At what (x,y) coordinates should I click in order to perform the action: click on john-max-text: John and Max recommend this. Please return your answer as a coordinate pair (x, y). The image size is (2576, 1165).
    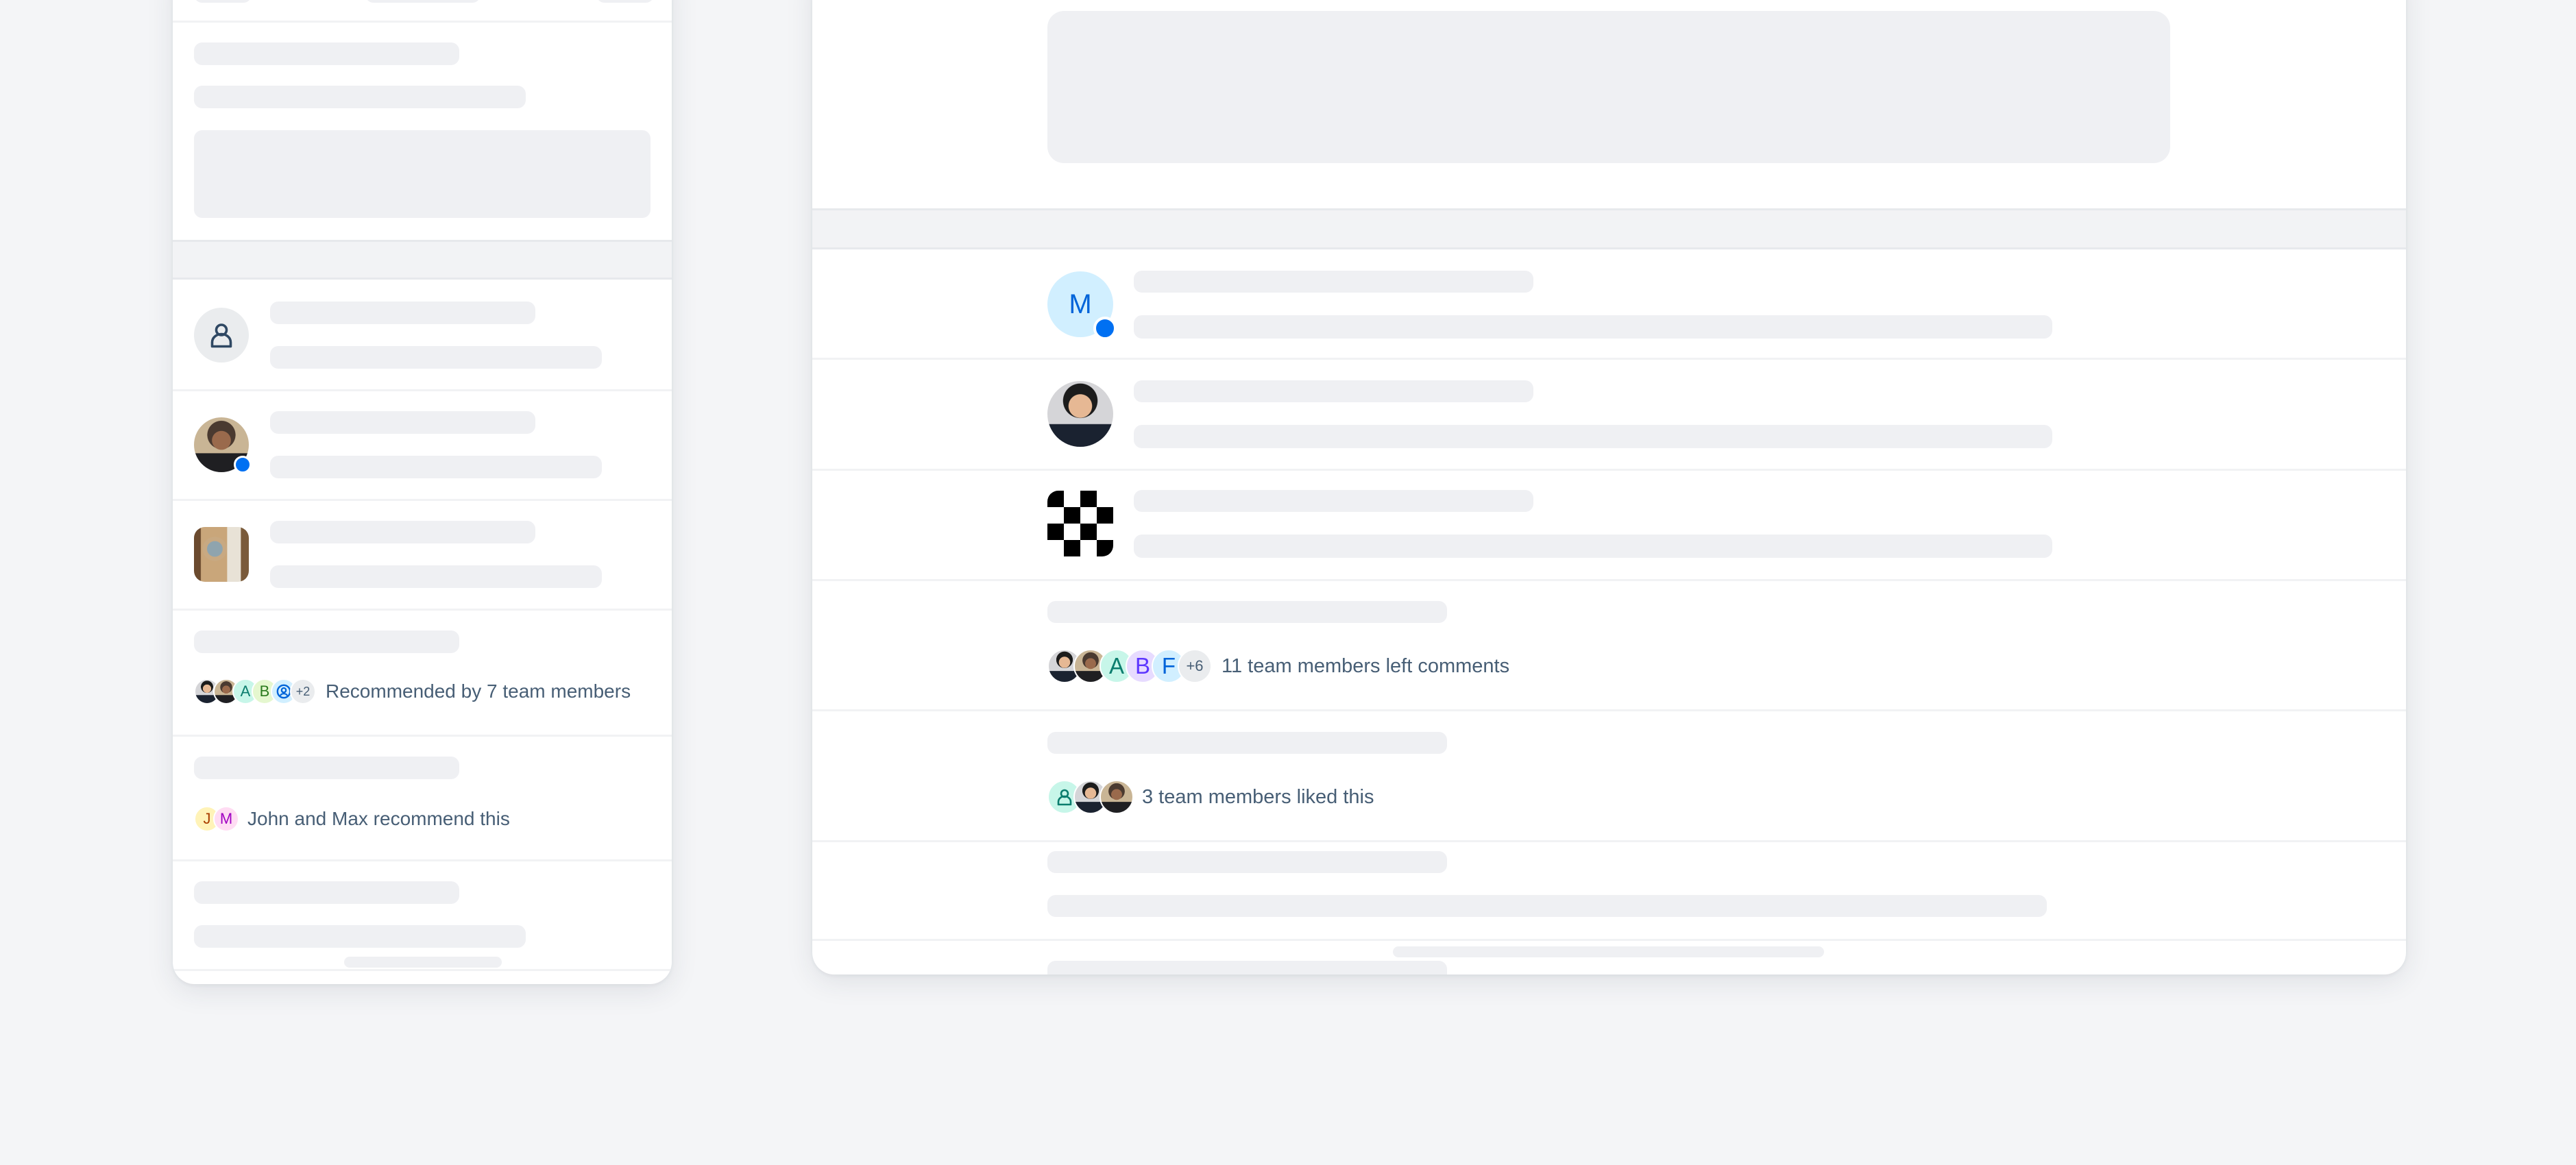
    Looking at the image, I should click on (378, 818).